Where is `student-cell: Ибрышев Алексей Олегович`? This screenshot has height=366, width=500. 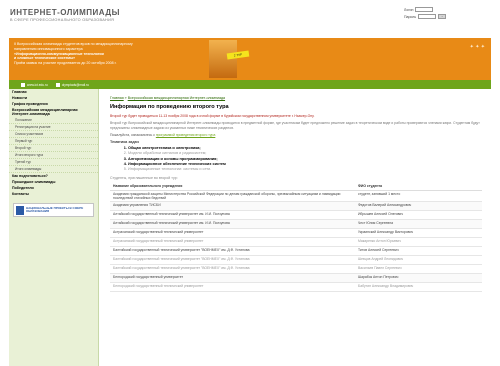 student-cell: Ибрышев Алексей Олегович is located at coordinates (418, 215).